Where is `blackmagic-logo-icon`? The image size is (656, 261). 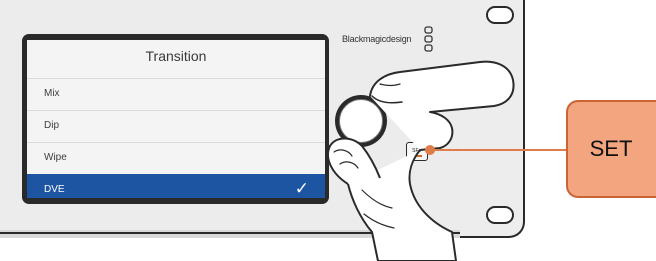
blackmagic-logo-icon is located at coordinates (428, 39).